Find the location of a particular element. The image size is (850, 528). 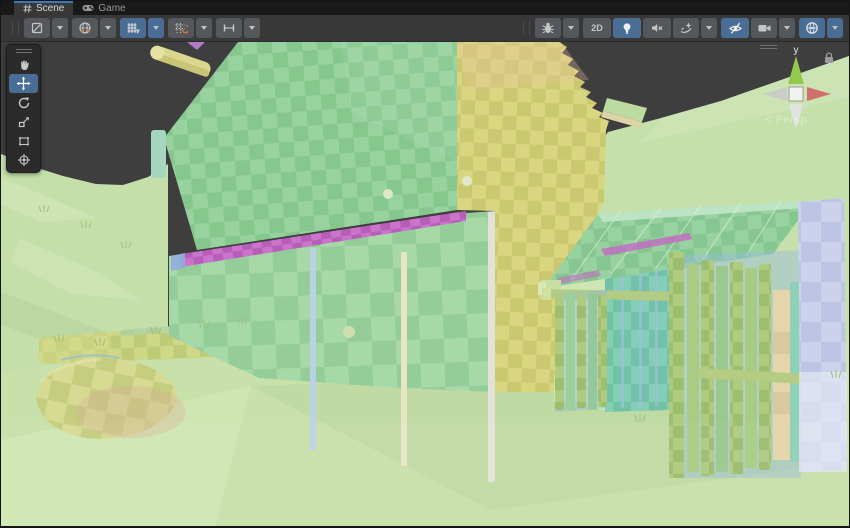

grid-visibility-dropdown is located at coordinates (156, 28).